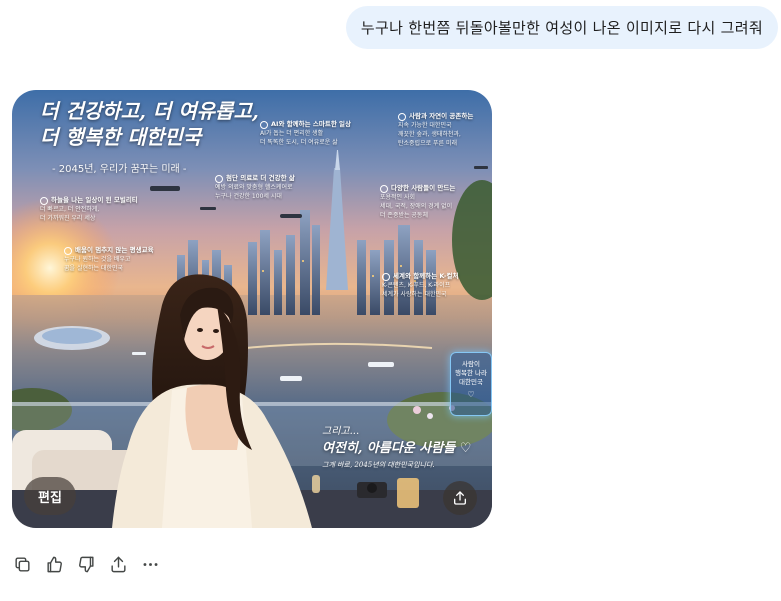  Describe the element at coordinates (471, 373) in the screenshot. I see `badge-text: 사람이 행복한 나라 대한민국` at that location.